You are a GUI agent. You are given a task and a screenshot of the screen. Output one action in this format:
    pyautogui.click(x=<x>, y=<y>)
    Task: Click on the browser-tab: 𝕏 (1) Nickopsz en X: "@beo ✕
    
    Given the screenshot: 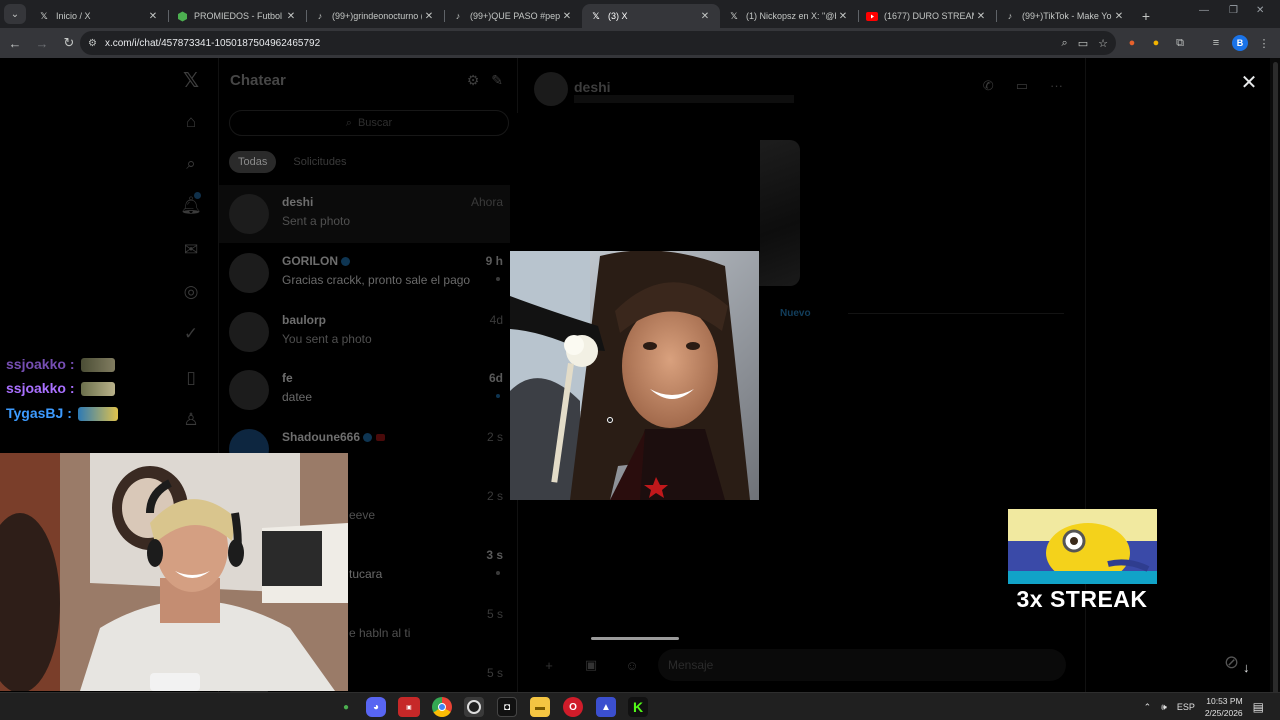 What is the action you would take?
    pyautogui.click(x=789, y=16)
    